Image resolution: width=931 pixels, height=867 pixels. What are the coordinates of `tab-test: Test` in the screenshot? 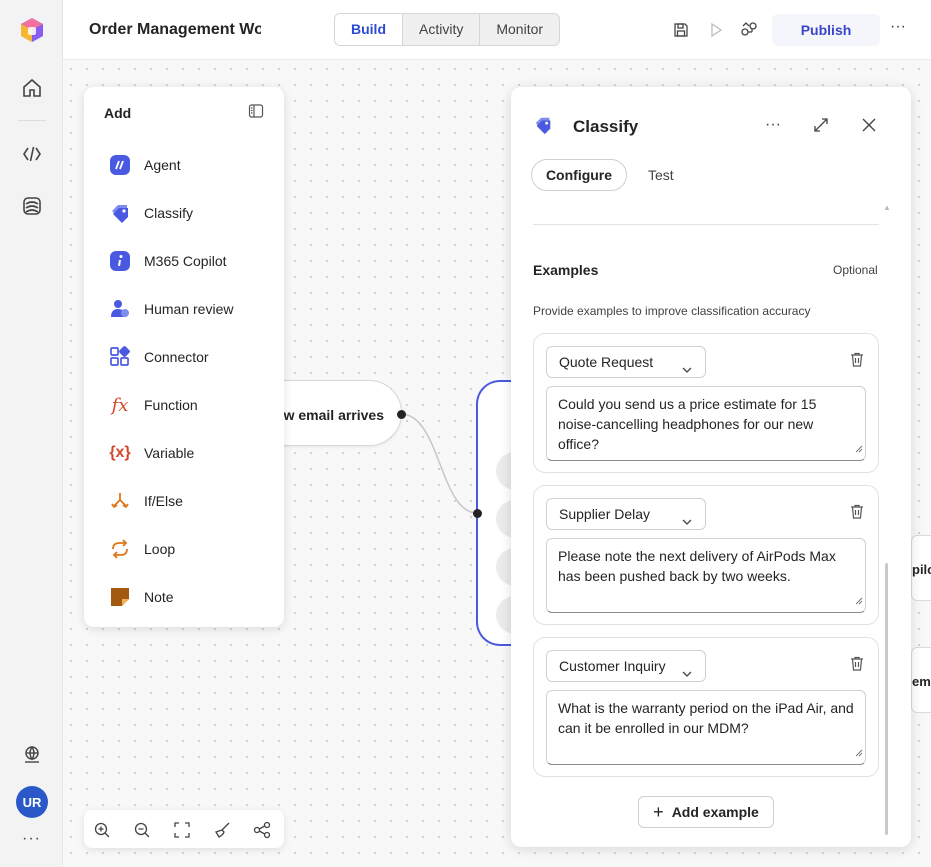 It's located at (661, 175).